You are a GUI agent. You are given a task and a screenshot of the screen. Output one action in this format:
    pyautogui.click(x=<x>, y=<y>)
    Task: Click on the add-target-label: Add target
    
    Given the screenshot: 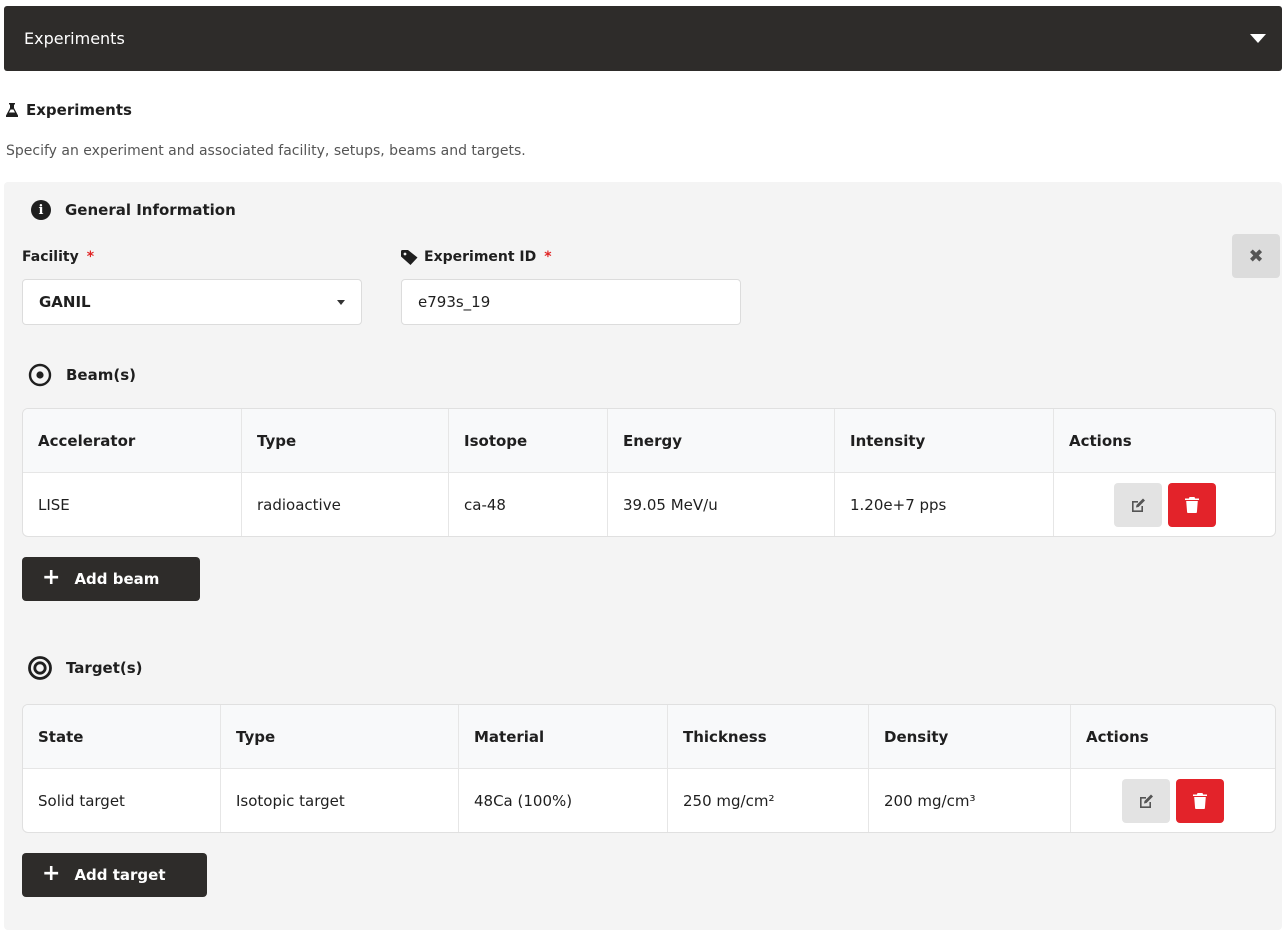 What is the action you would take?
    pyautogui.click(x=120, y=875)
    